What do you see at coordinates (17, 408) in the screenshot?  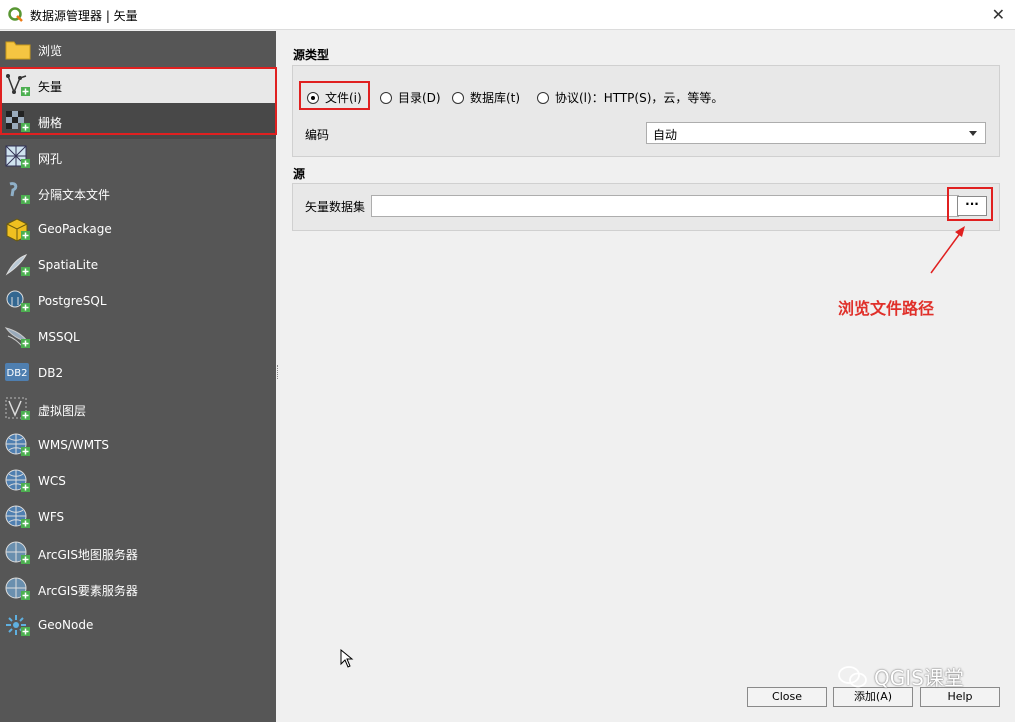 I see `virtual-layer-icon` at bounding box center [17, 408].